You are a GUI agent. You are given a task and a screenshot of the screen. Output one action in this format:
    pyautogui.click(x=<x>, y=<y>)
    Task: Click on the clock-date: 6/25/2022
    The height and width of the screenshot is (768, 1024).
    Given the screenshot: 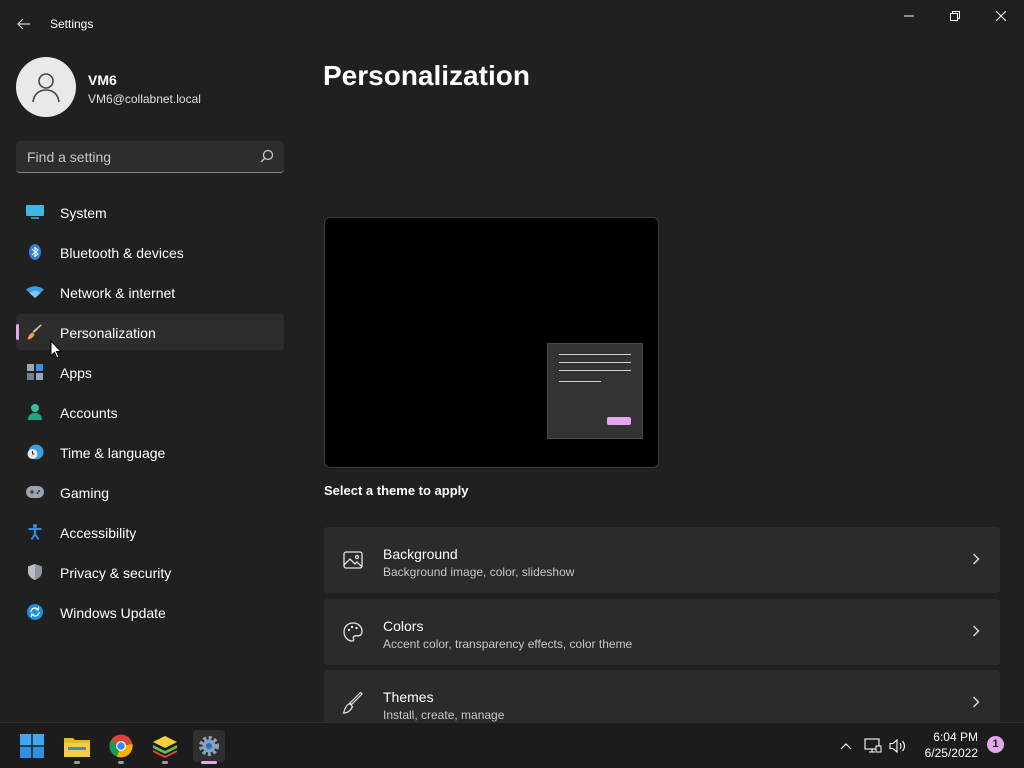 What is the action you would take?
    pyautogui.click(x=951, y=753)
    